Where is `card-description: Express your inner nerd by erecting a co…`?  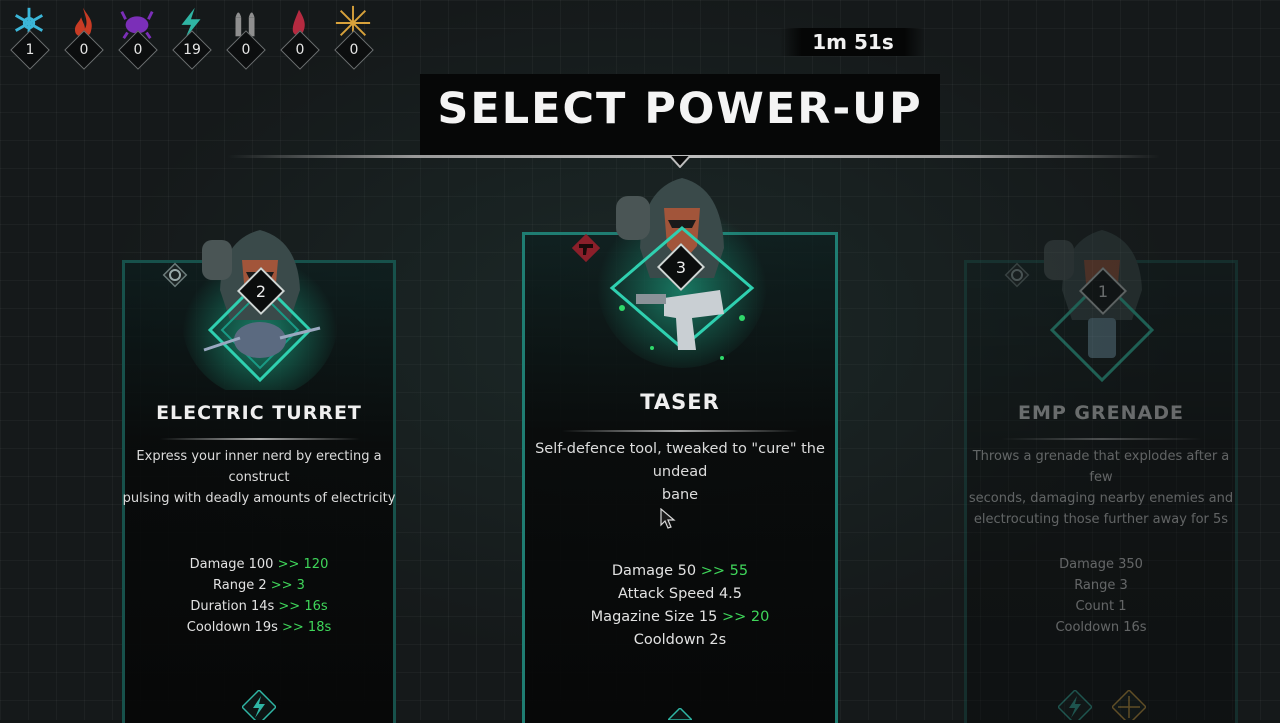 card-description: Express your inner nerd by erecting a co… is located at coordinates (259, 477).